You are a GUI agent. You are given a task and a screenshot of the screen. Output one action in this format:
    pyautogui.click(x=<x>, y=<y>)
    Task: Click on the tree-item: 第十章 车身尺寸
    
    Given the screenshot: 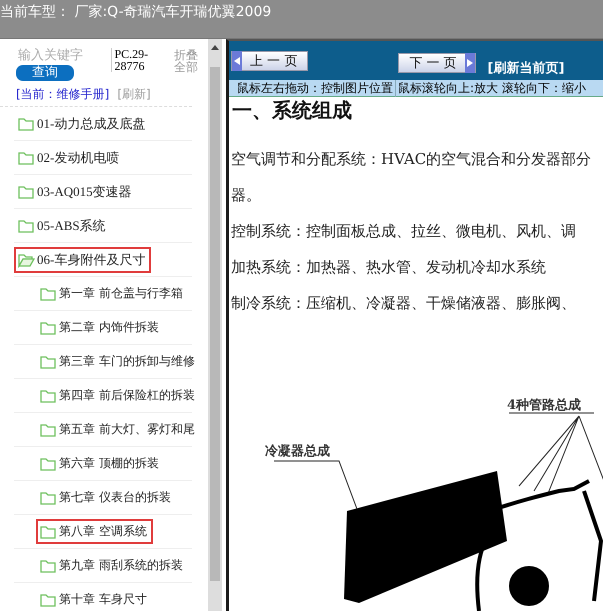 What is the action you would take?
    pyautogui.click(x=94, y=599)
    